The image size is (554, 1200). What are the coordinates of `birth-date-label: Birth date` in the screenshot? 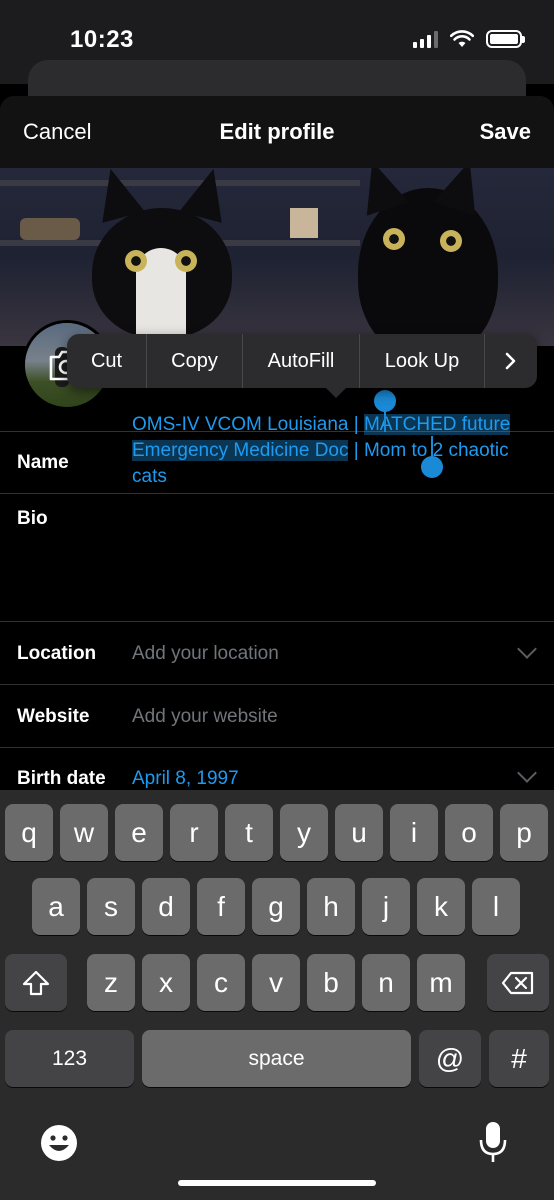 It's located at (61, 778).